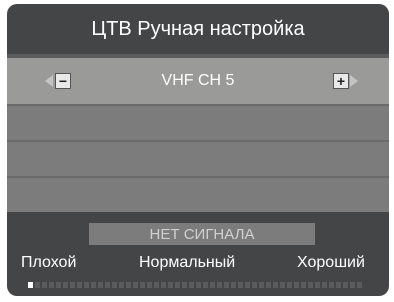  Describe the element at coordinates (341, 81) in the screenshot. I see `channel-increase-button: +` at that location.